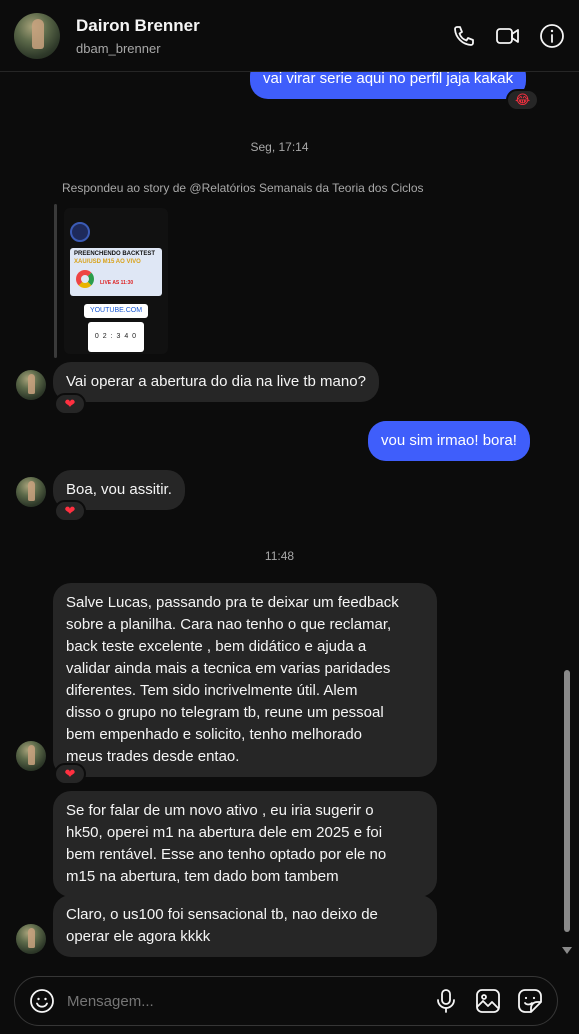 The height and width of the screenshot is (1034, 579). Describe the element at coordinates (289, 36) in the screenshot. I see `chat-header: Dairon Brenner dbam_brenner` at that location.